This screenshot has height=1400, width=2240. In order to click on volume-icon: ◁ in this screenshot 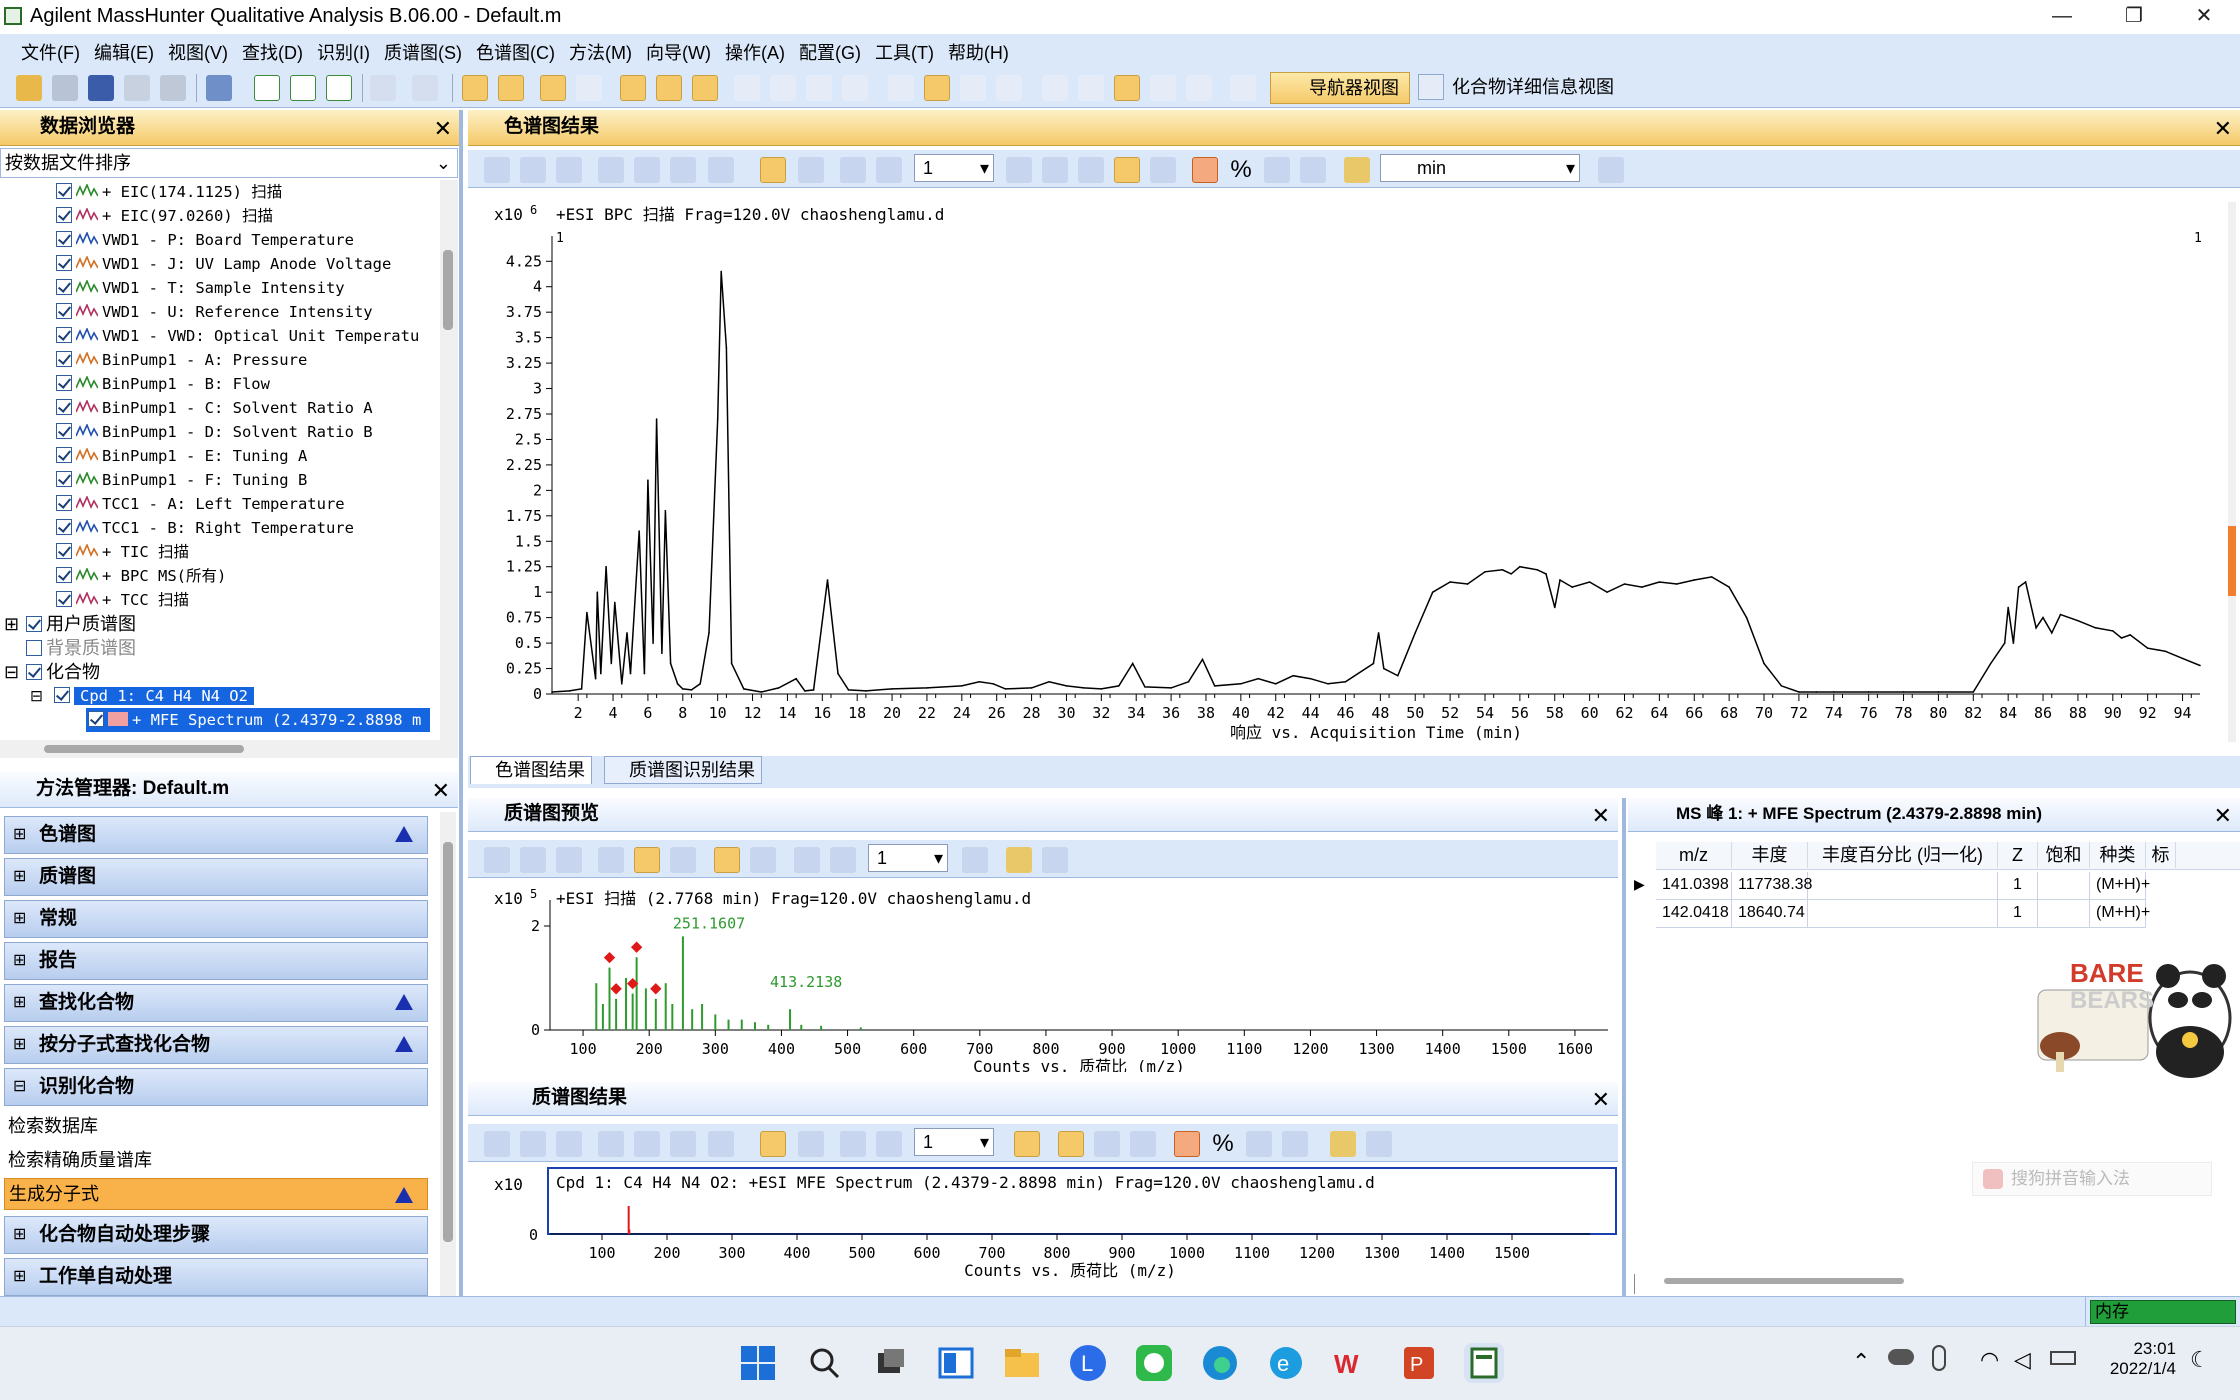, I will do `click(2022, 1360)`.